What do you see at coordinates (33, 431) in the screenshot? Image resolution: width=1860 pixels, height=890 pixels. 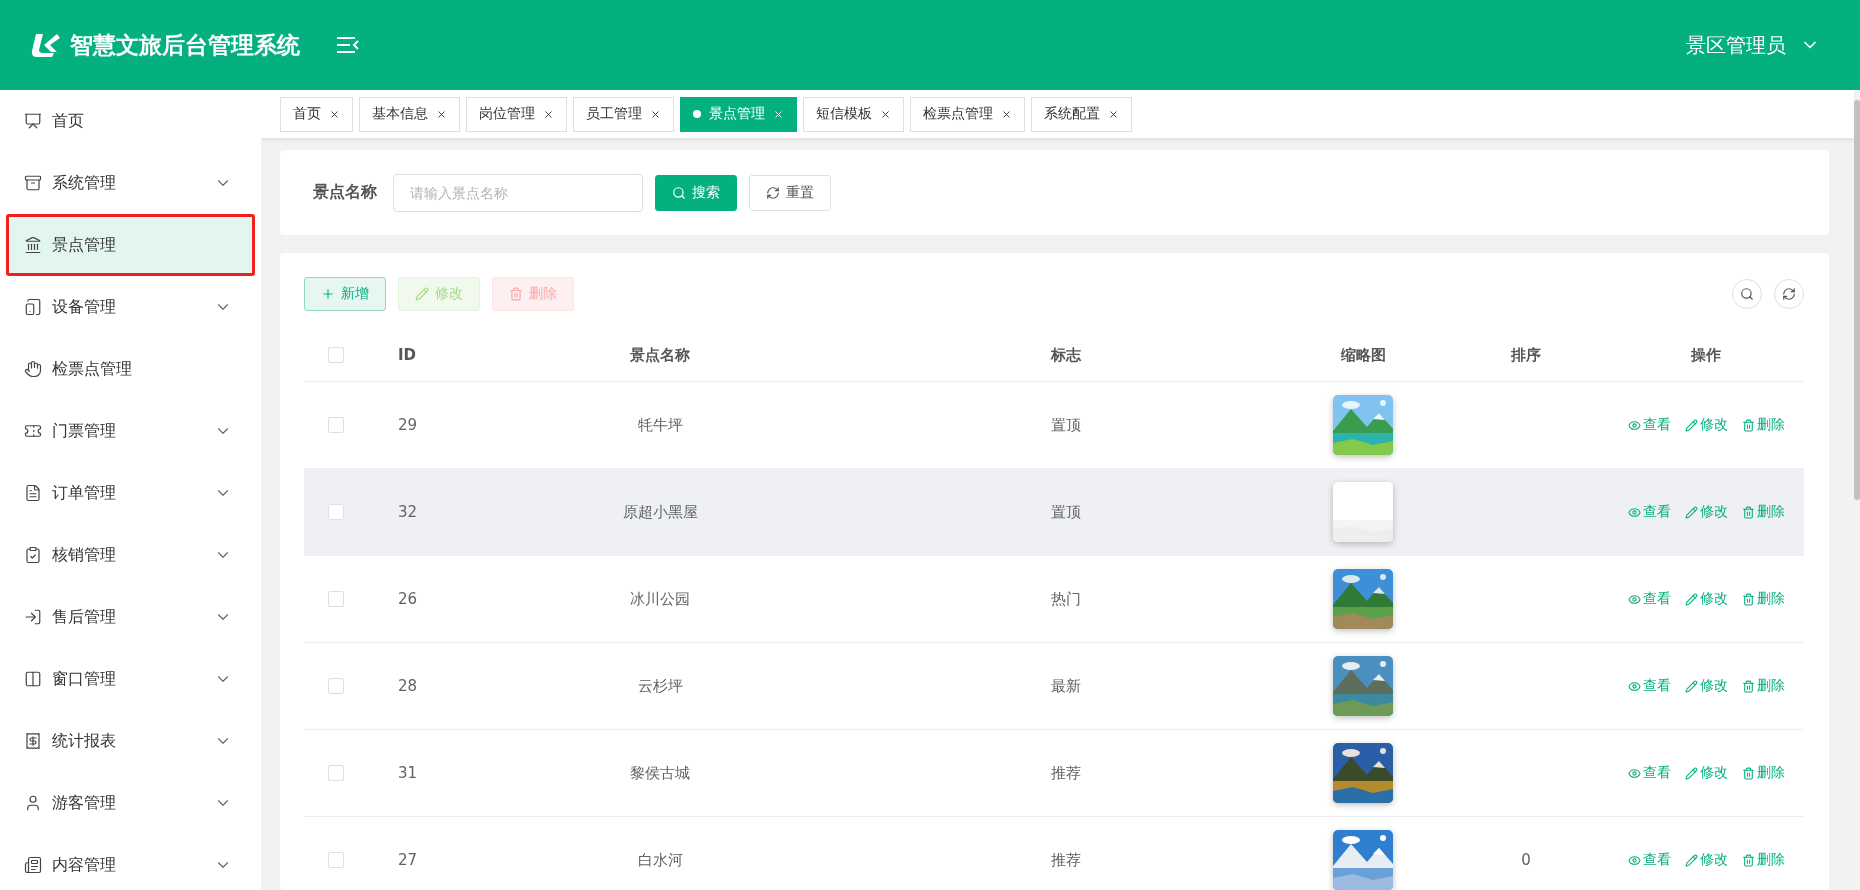 I see `ticket-icon` at bounding box center [33, 431].